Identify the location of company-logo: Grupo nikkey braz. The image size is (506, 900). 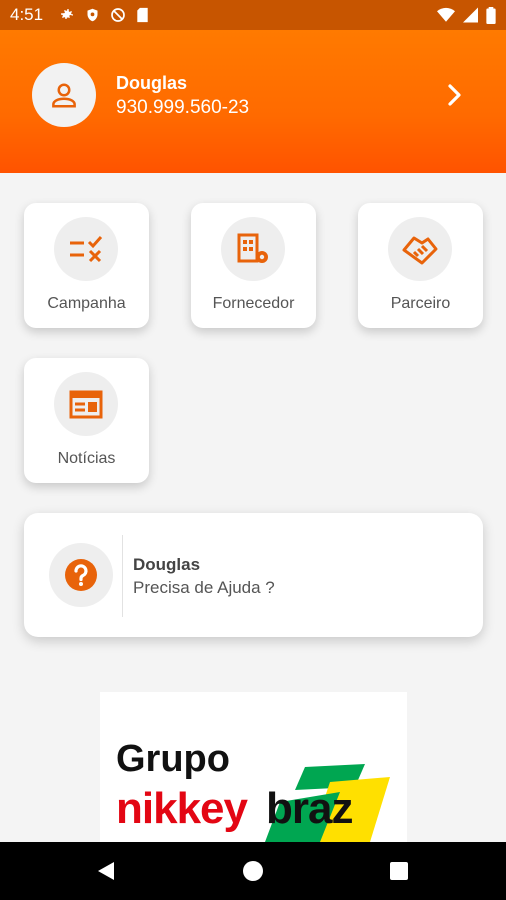
(253, 767).